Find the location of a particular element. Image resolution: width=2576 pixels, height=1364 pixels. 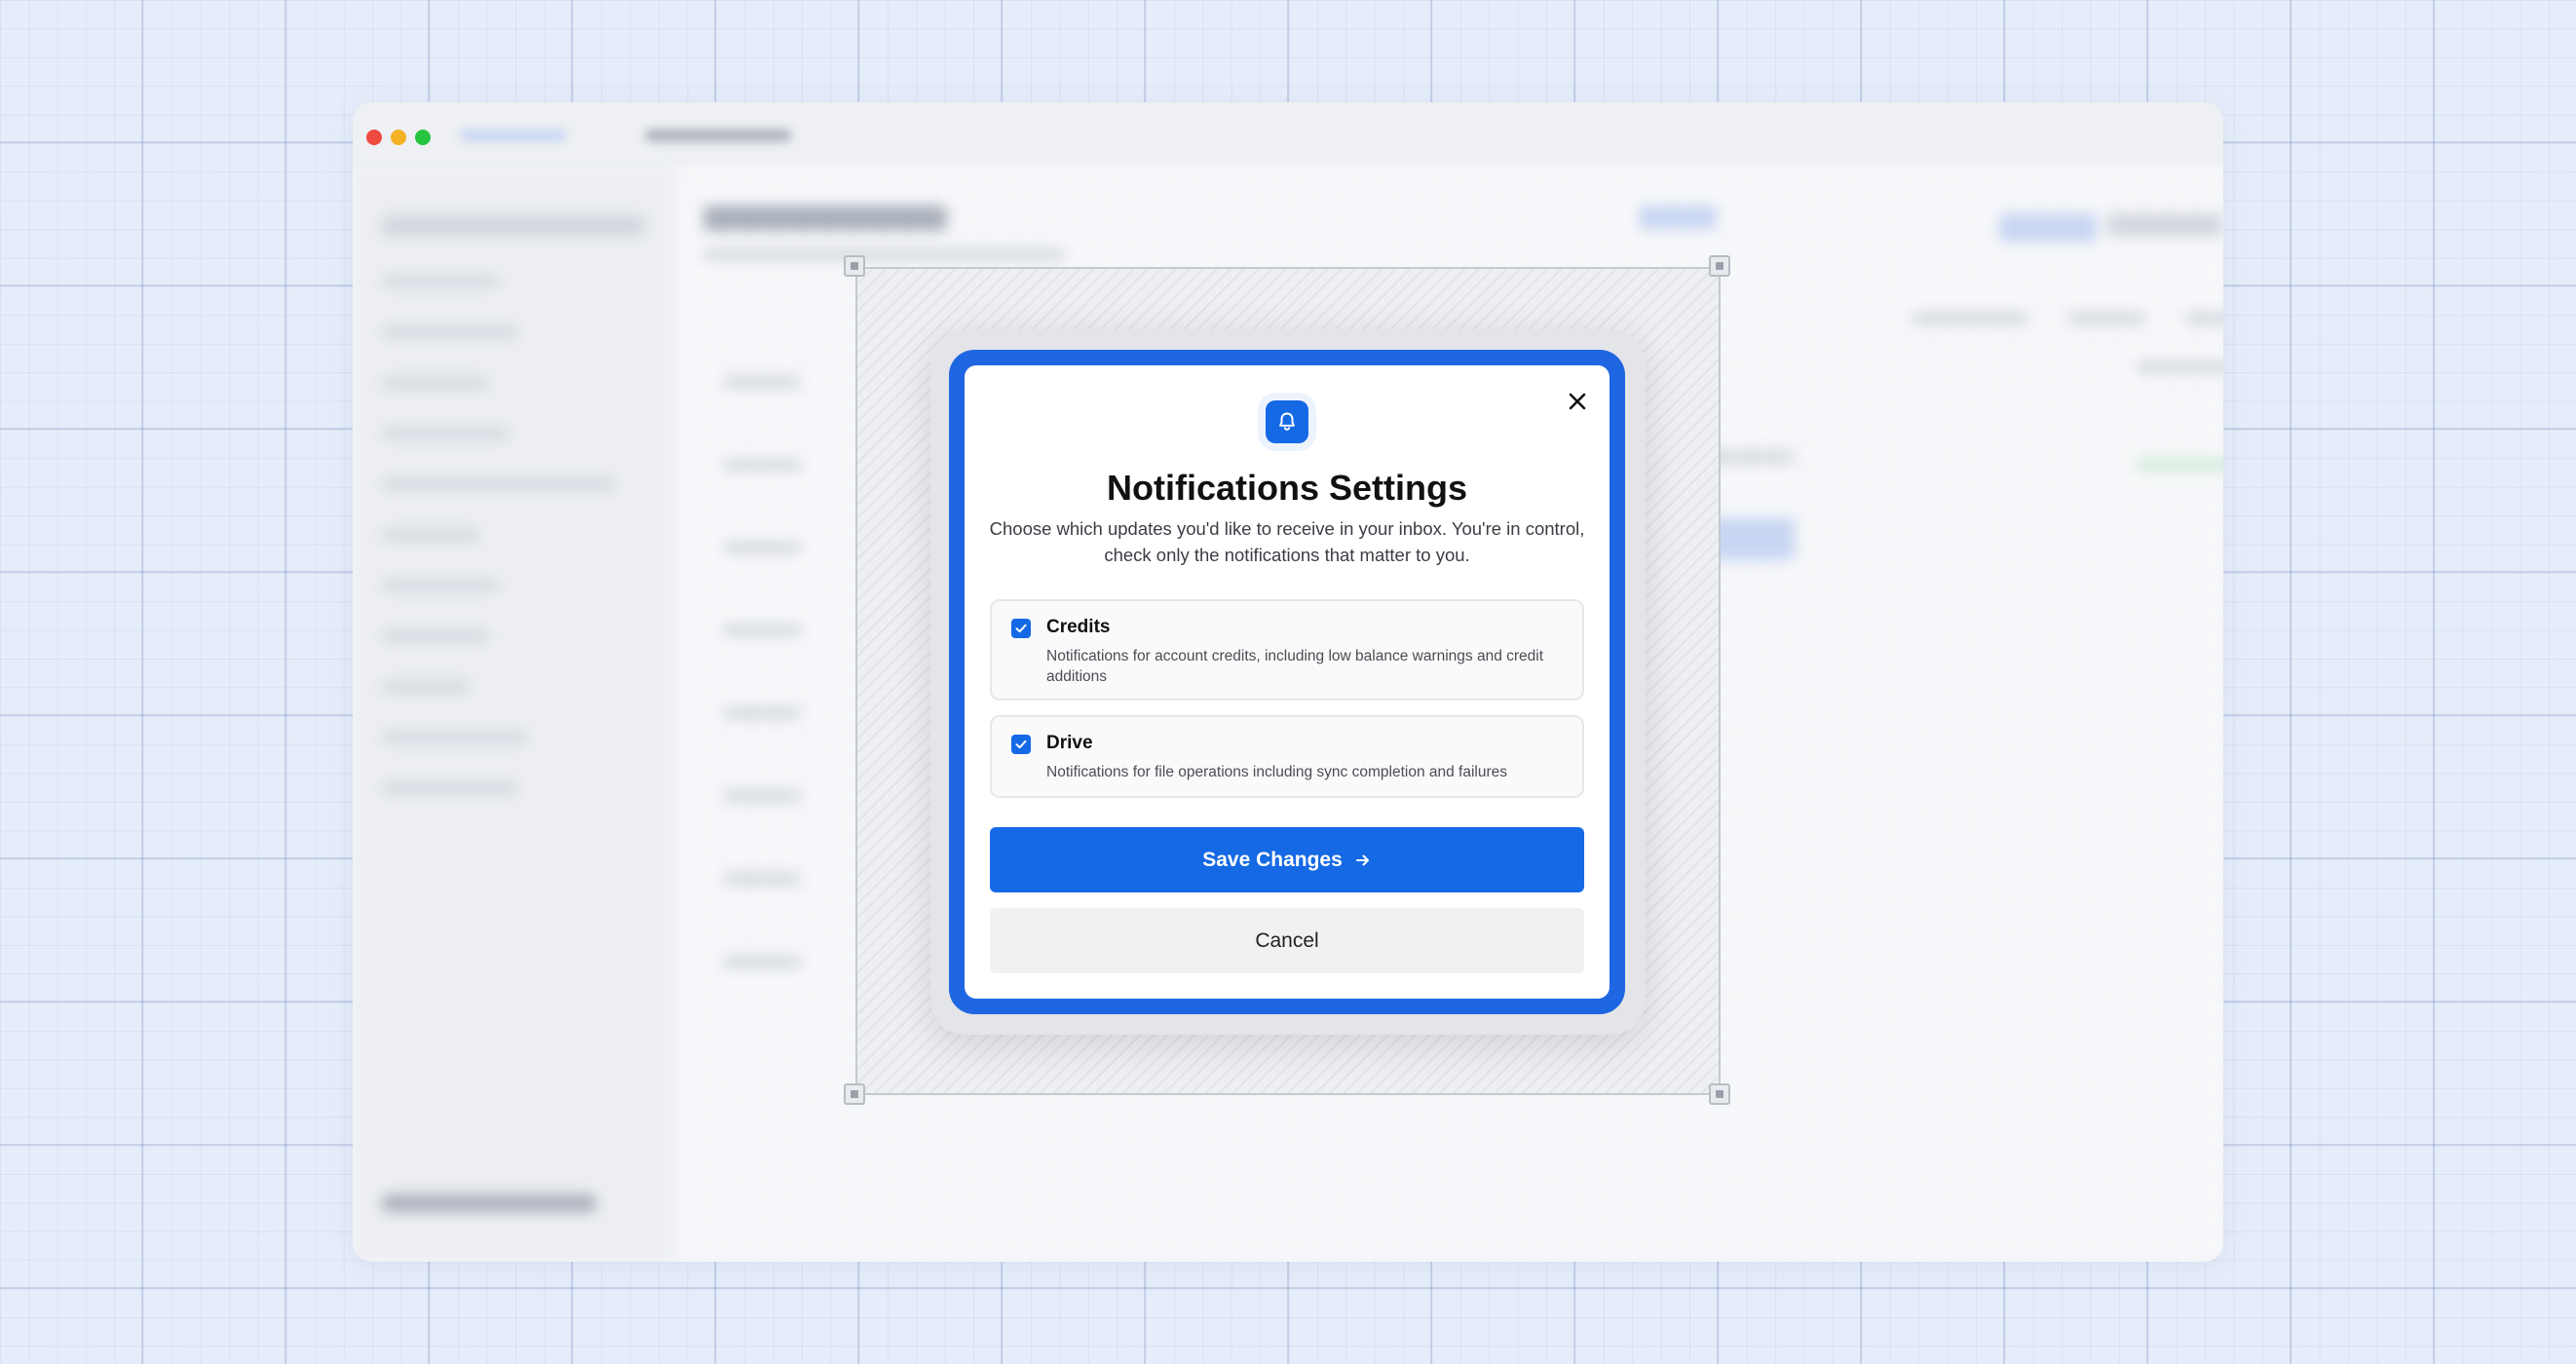

maximize-window-button is located at coordinates (423, 137).